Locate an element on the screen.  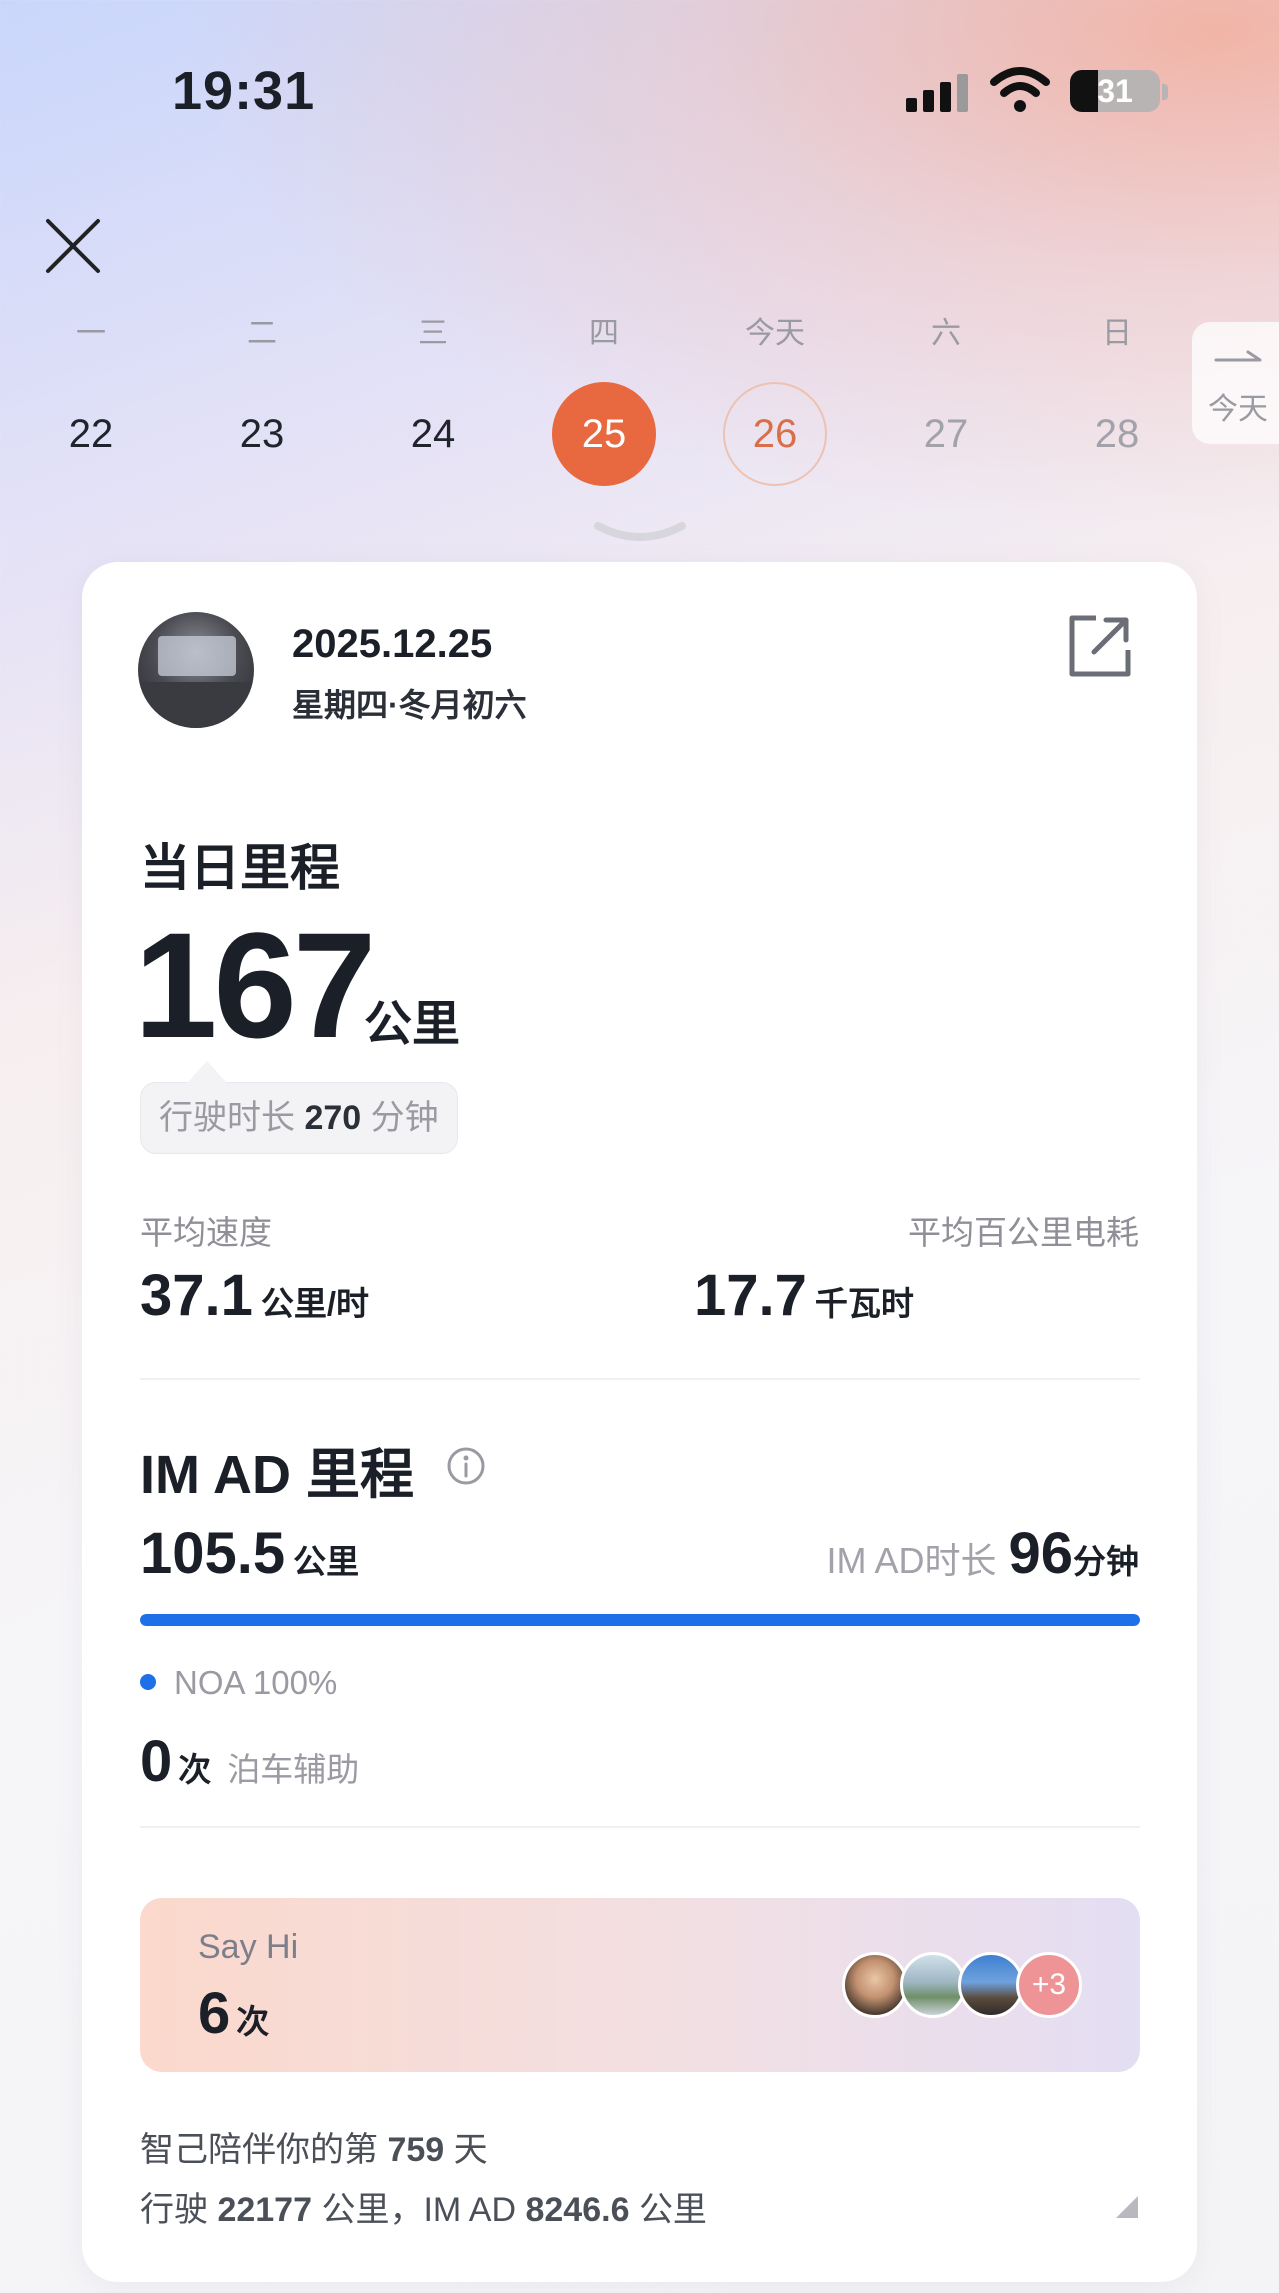
daily-mileage-value: 167 is located at coordinates (255, 985).